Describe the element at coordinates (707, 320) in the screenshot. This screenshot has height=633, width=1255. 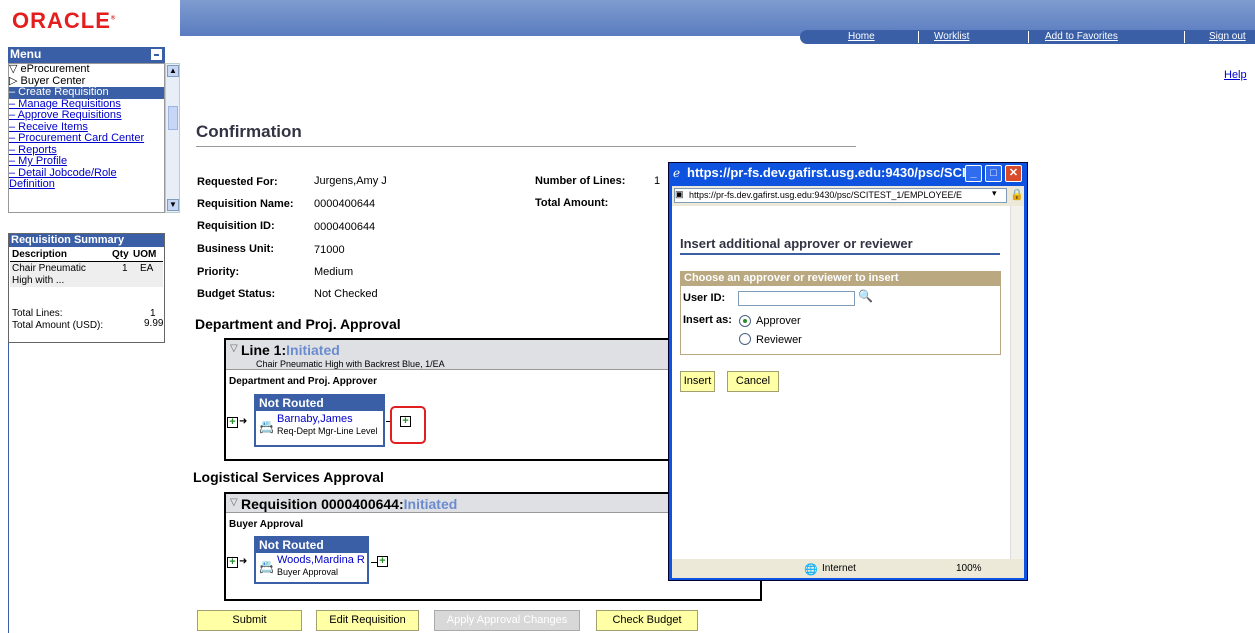
I see `insert-as-label: Insert as:` at that location.